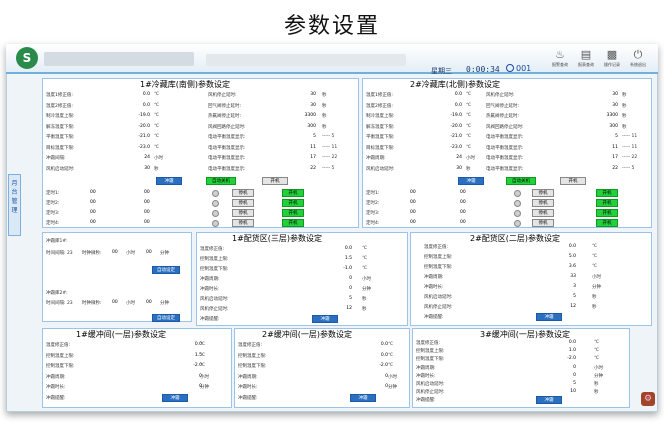 This screenshot has width=664, height=423. I want to click on defrost-min-2-value: 00, so click(151, 302).